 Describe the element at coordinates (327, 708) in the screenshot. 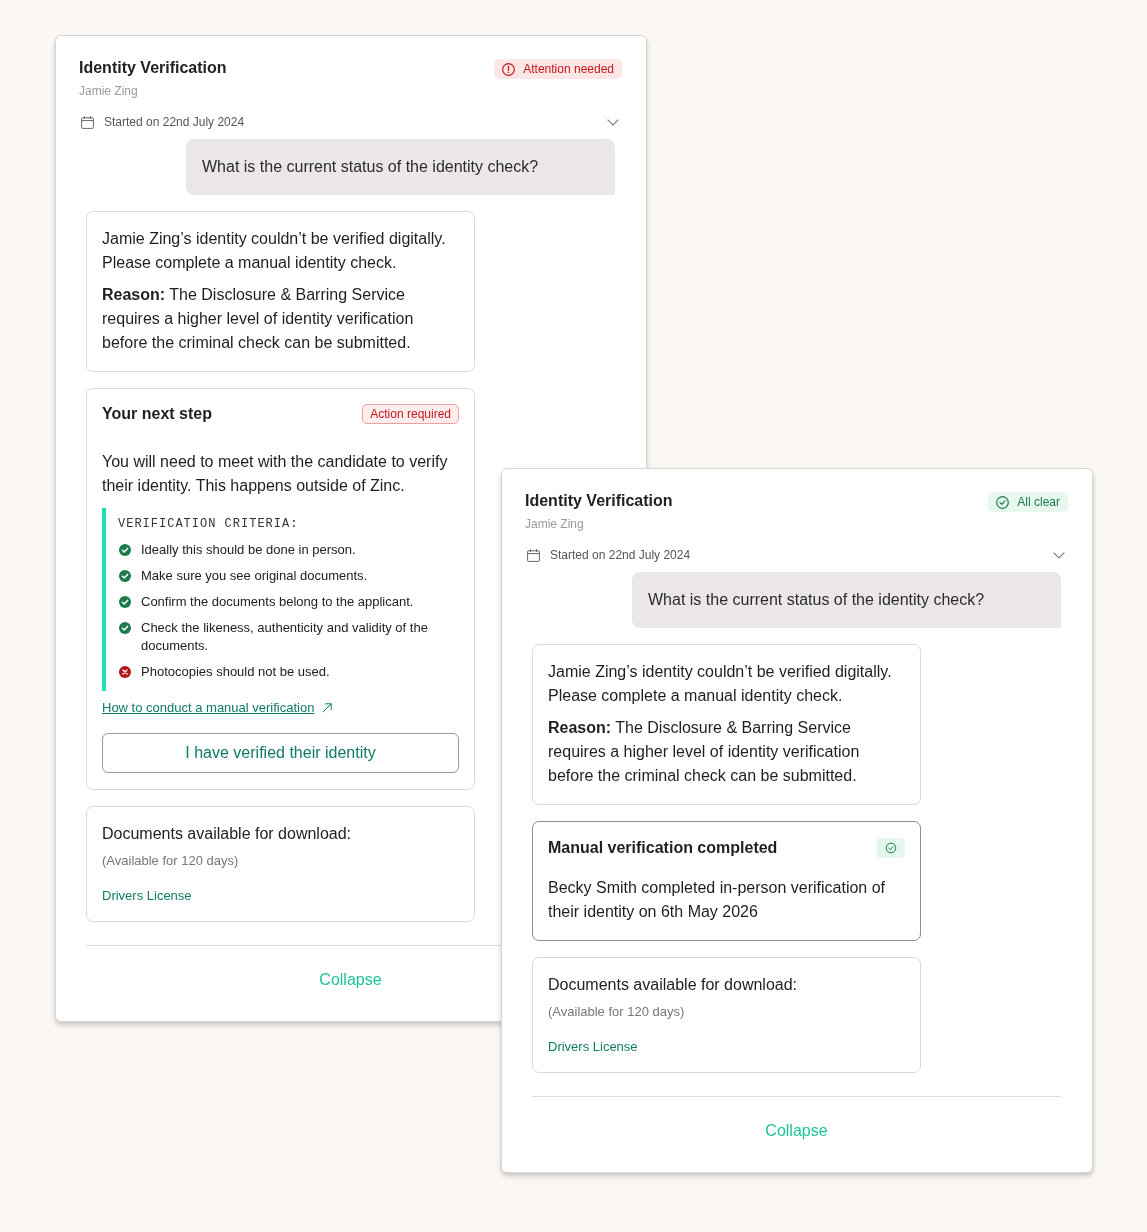

I see `external-link-icon` at that location.